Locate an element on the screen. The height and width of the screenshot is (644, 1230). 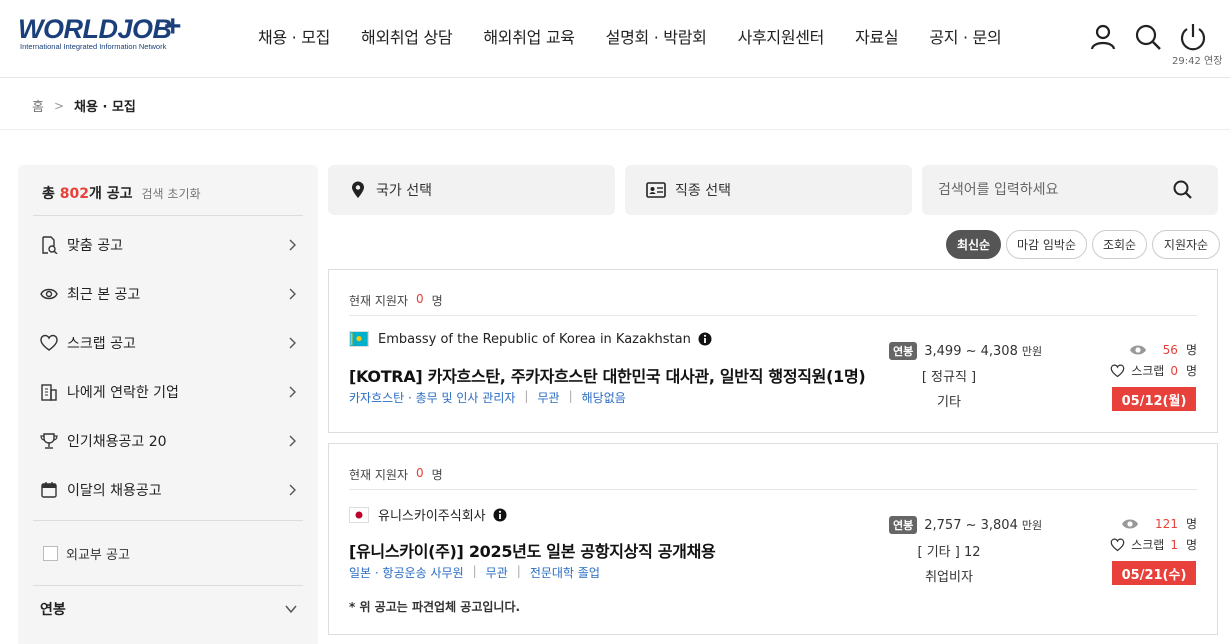
employment-type: [ 기타 ] 12 is located at coordinates (949, 552).